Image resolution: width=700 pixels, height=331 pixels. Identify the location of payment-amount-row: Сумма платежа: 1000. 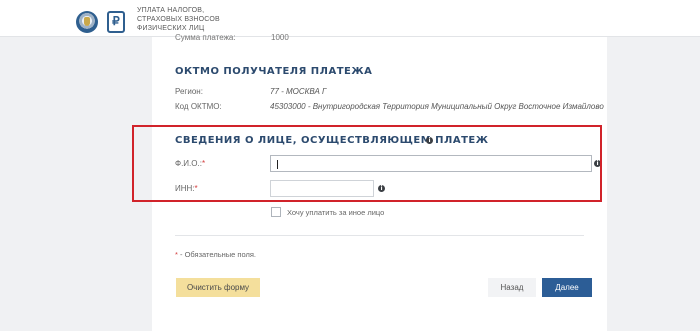
(232, 37).